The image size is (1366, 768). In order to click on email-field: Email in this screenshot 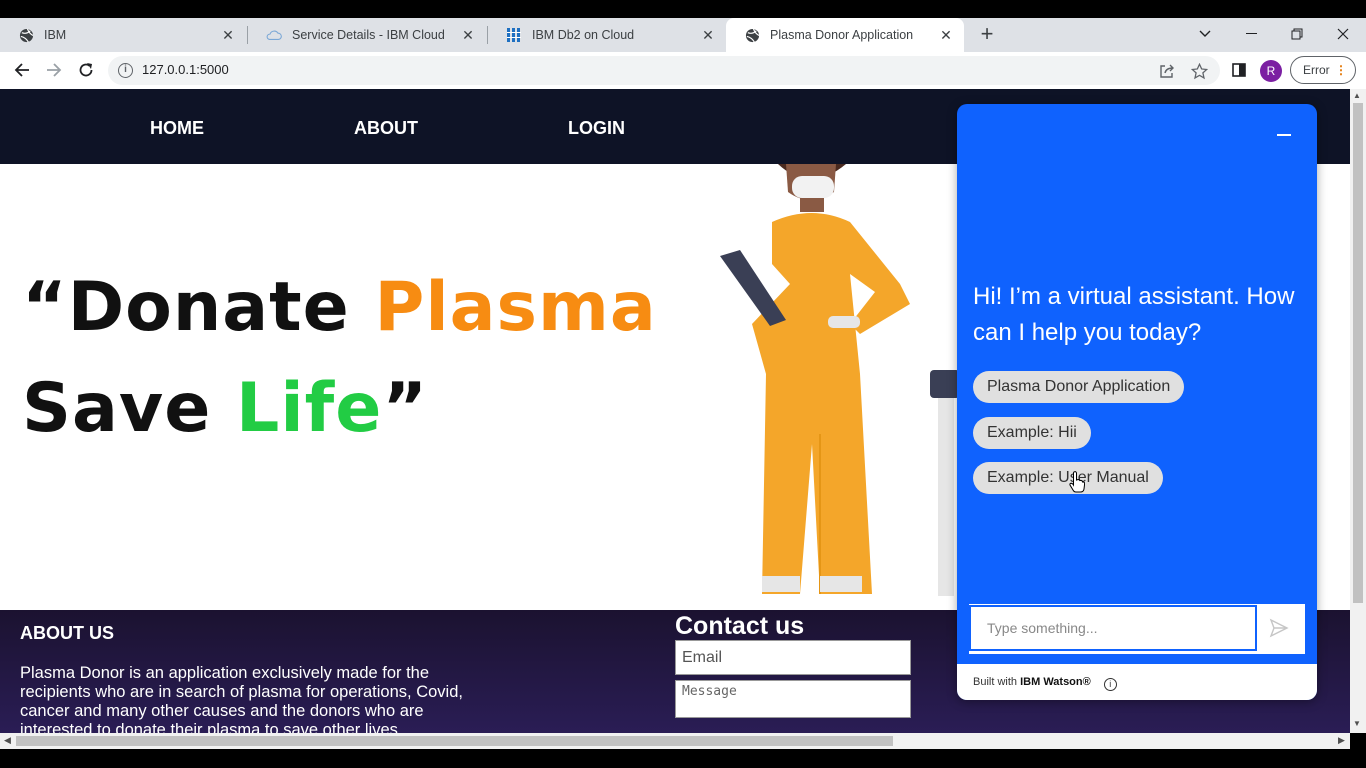, I will do `click(793, 657)`.